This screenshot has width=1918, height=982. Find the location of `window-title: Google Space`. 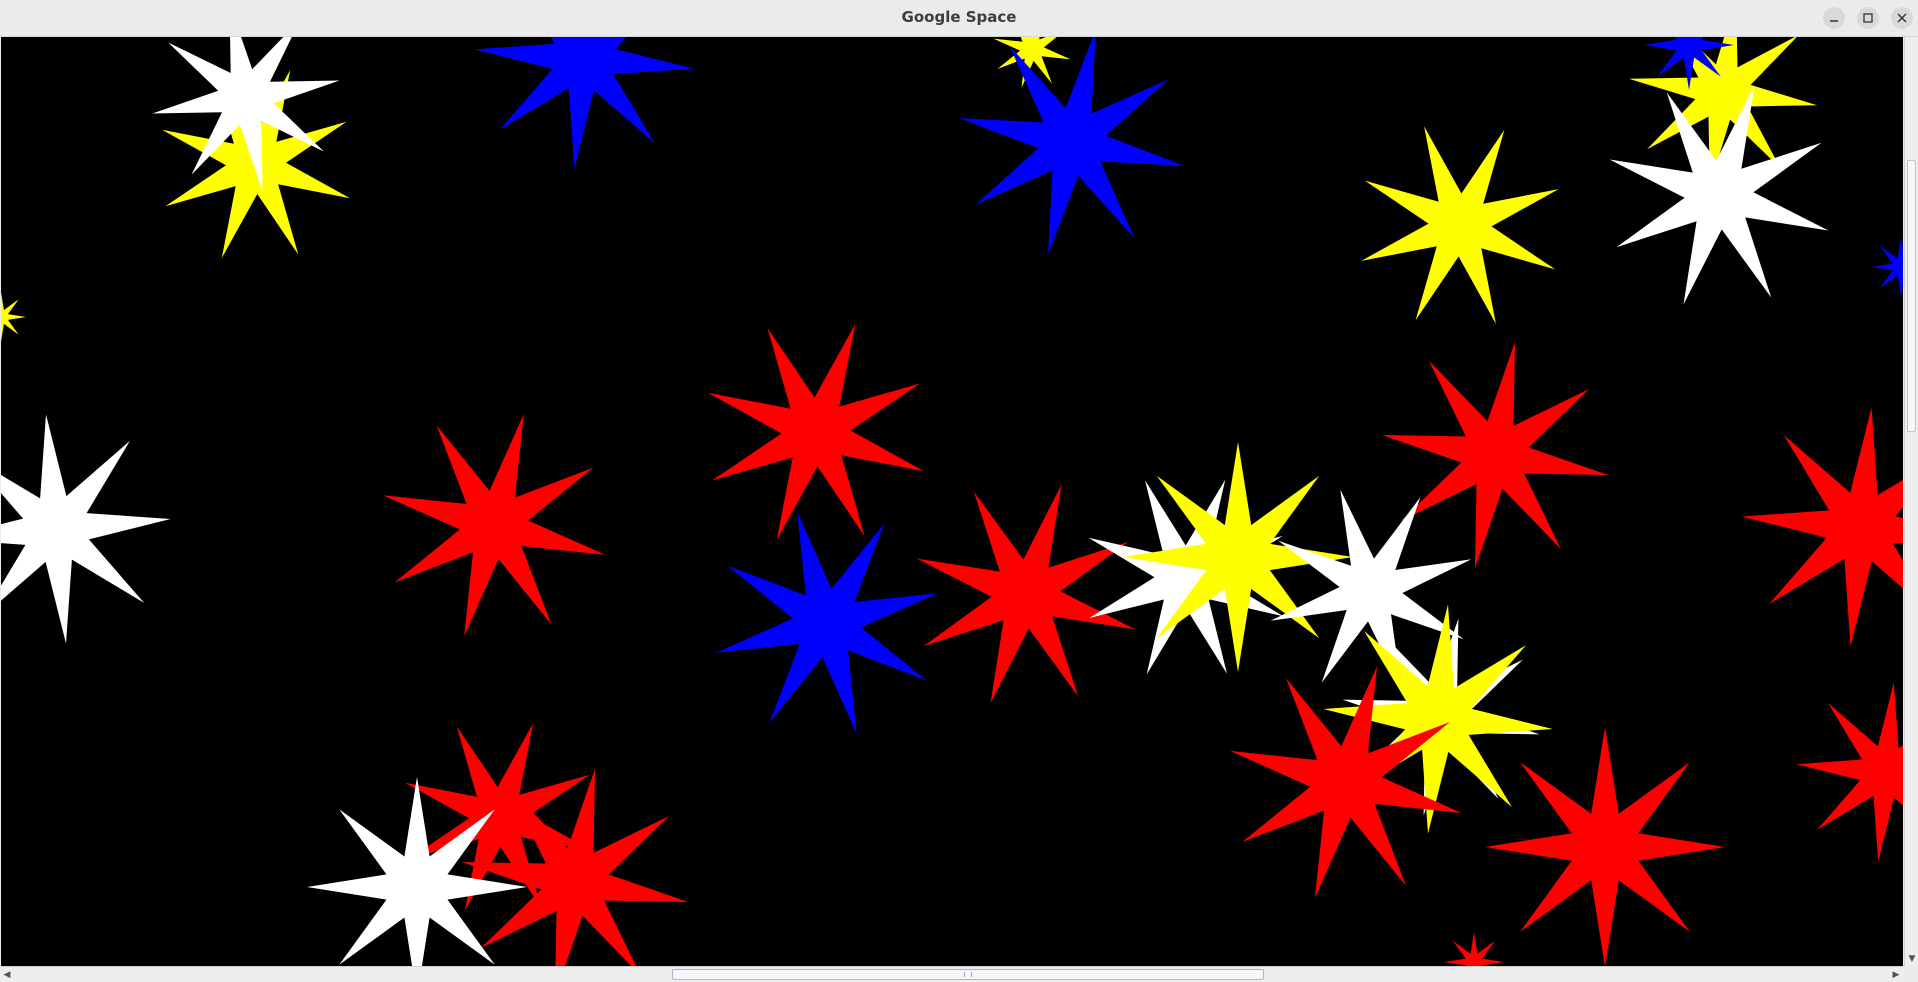

window-title: Google Space is located at coordinates (959, 17).